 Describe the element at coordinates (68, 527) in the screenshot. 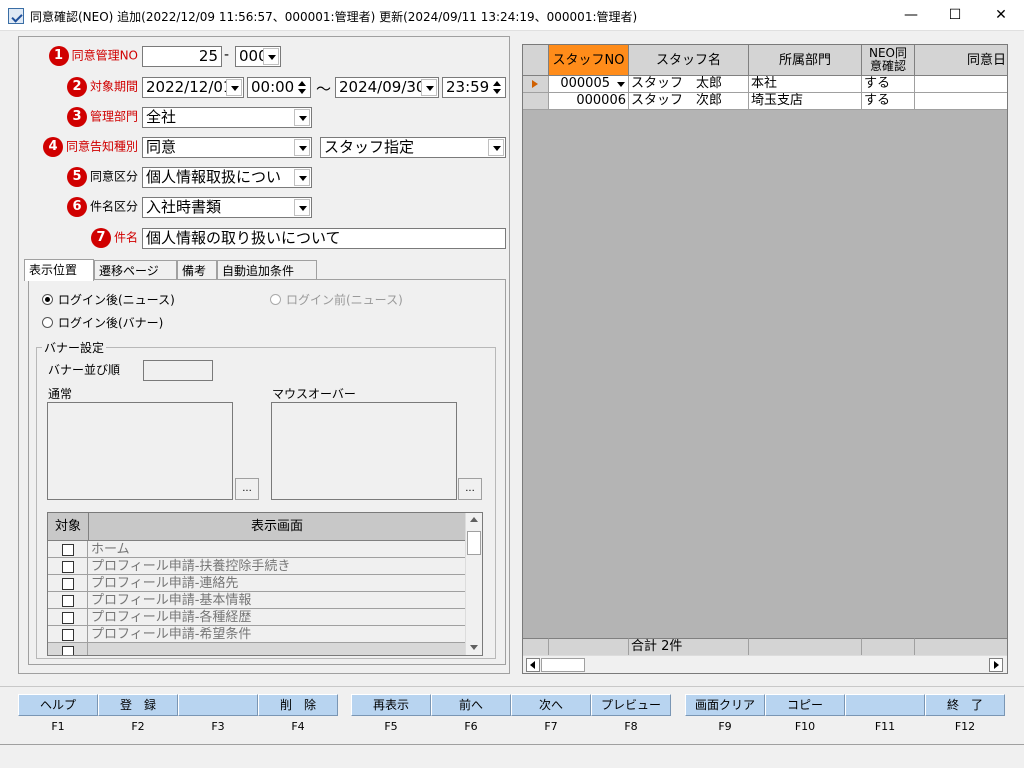

I see `column-header-target: 対象` at that location.